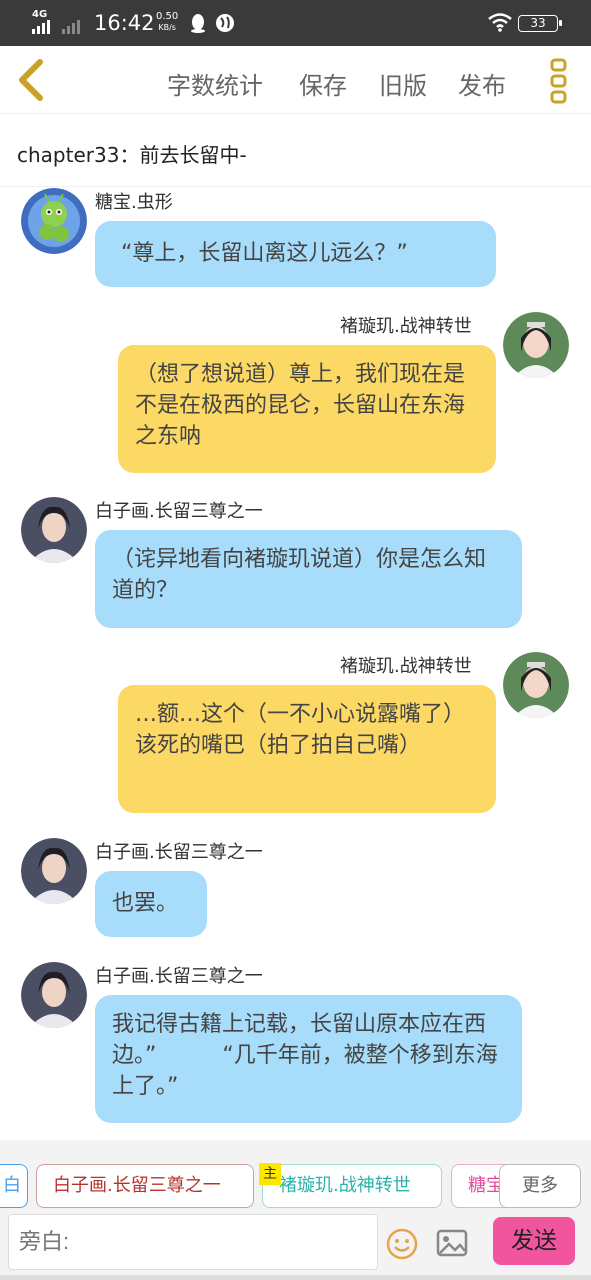 The height and width of the screenshot is (1280, 591). I want to click on composer-area: 白 白子画.长留三尊之一 褚璇玑.战神转世 主 糖宝 更多 发送, so click(295, 1210).